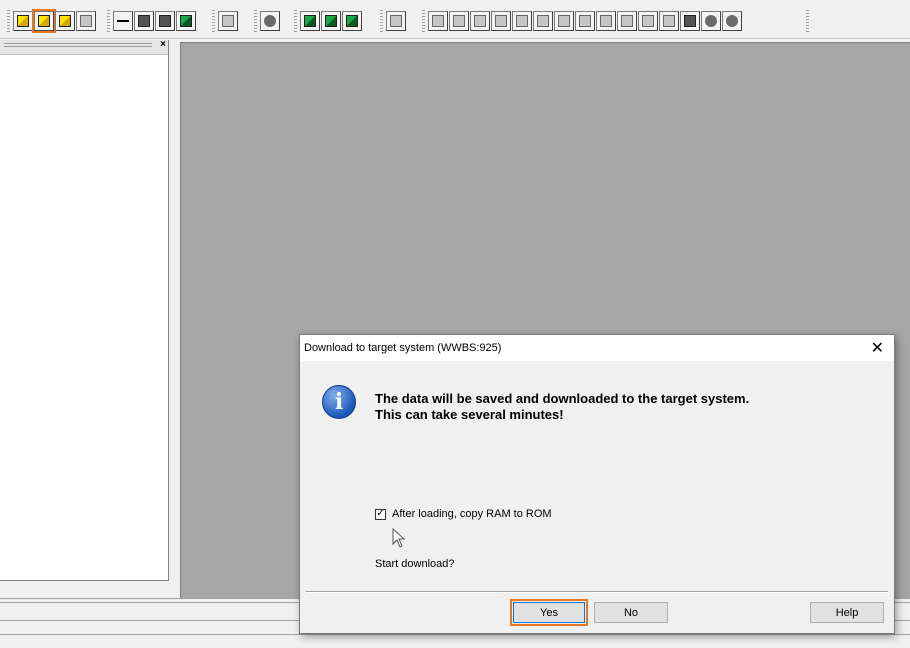 This screenshot has width=910, height=648. Describe the element at coordinates (339, 402) in the screenshot. I see `info-icon: i` at that location.